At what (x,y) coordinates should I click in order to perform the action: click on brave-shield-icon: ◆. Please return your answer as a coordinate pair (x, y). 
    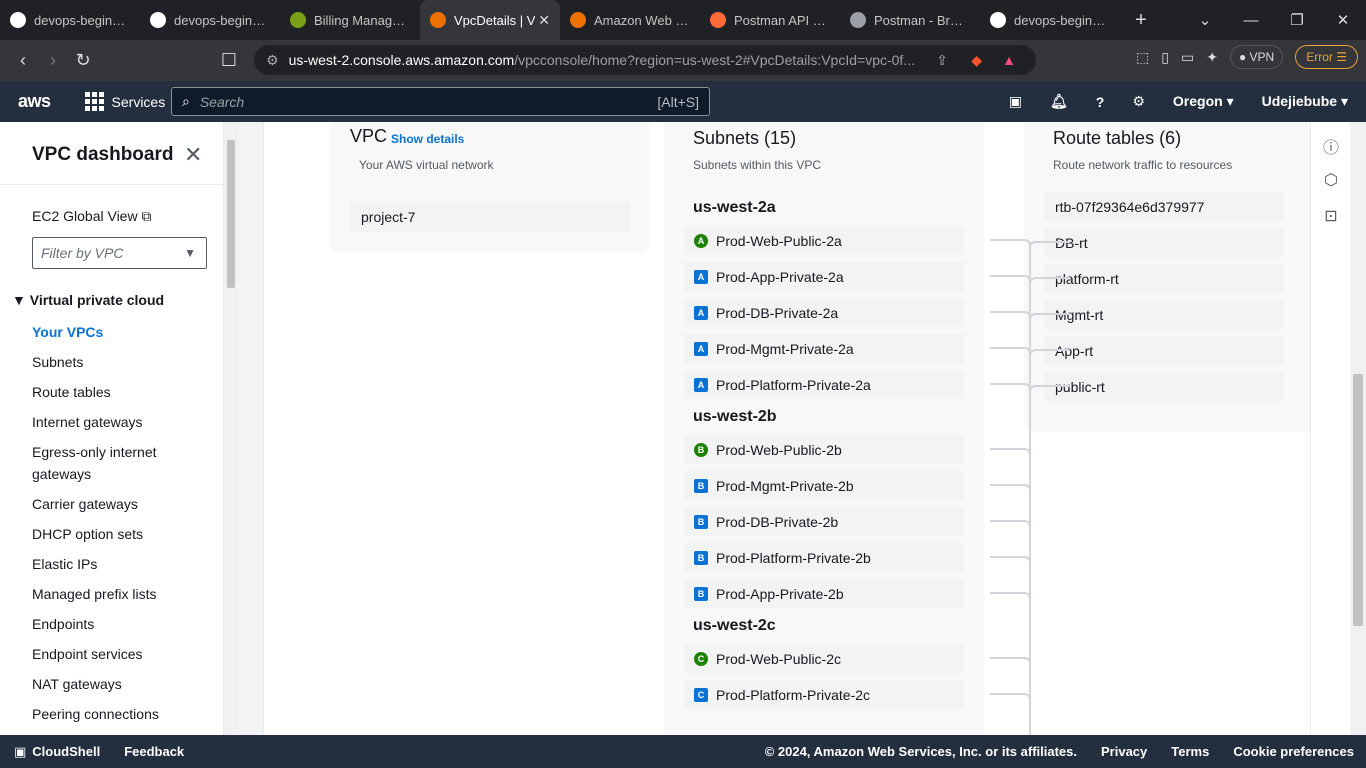
    Looking at the image, I should click on (976, 60).